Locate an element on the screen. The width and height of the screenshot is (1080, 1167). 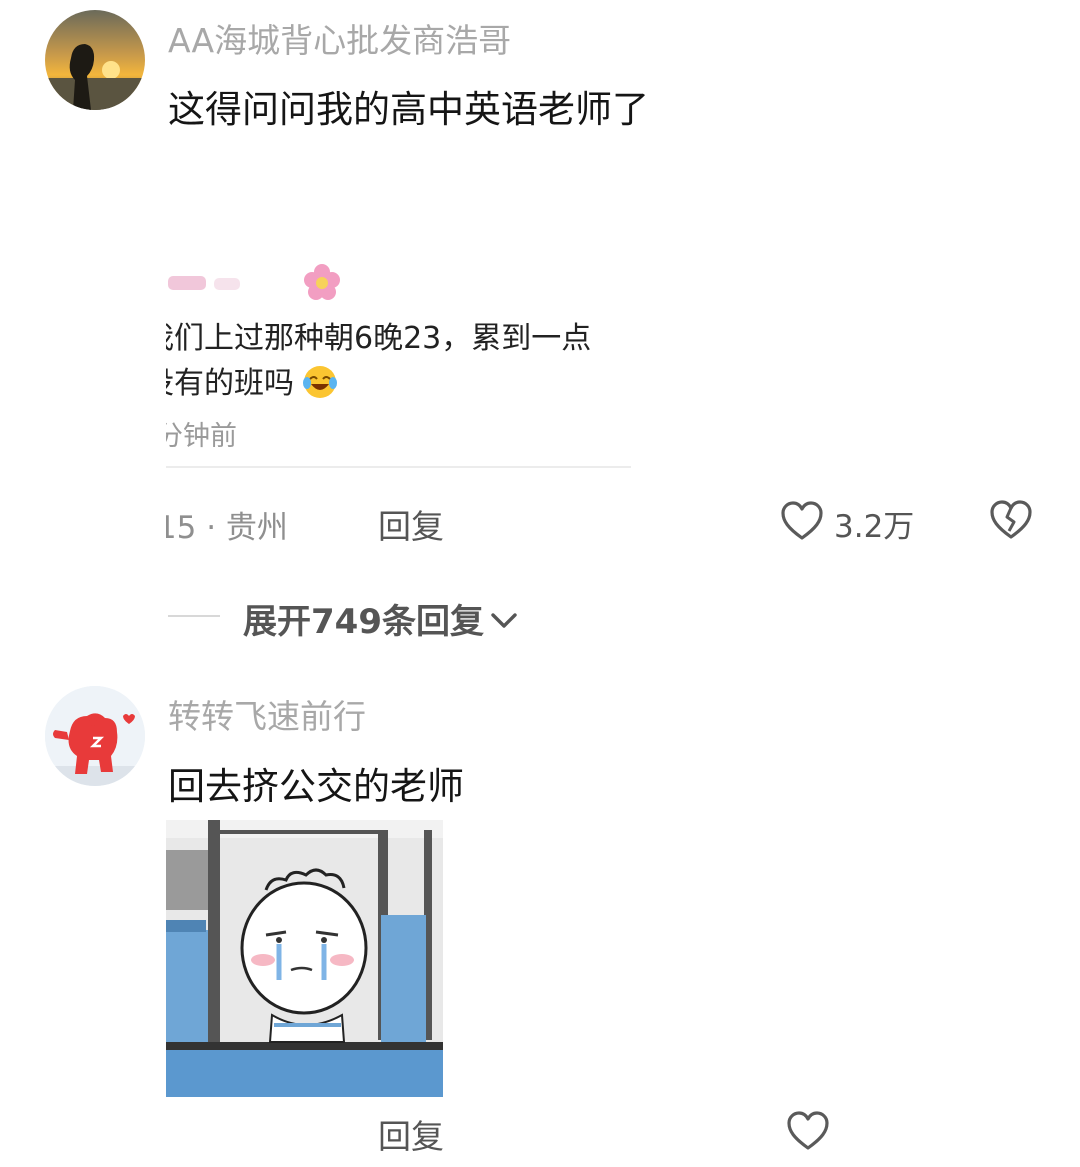
quoted-screenshot: 我们上过那种朝6晚23，累到一点 没有的班吗 分钟前 is located at coordinates (398, 360).